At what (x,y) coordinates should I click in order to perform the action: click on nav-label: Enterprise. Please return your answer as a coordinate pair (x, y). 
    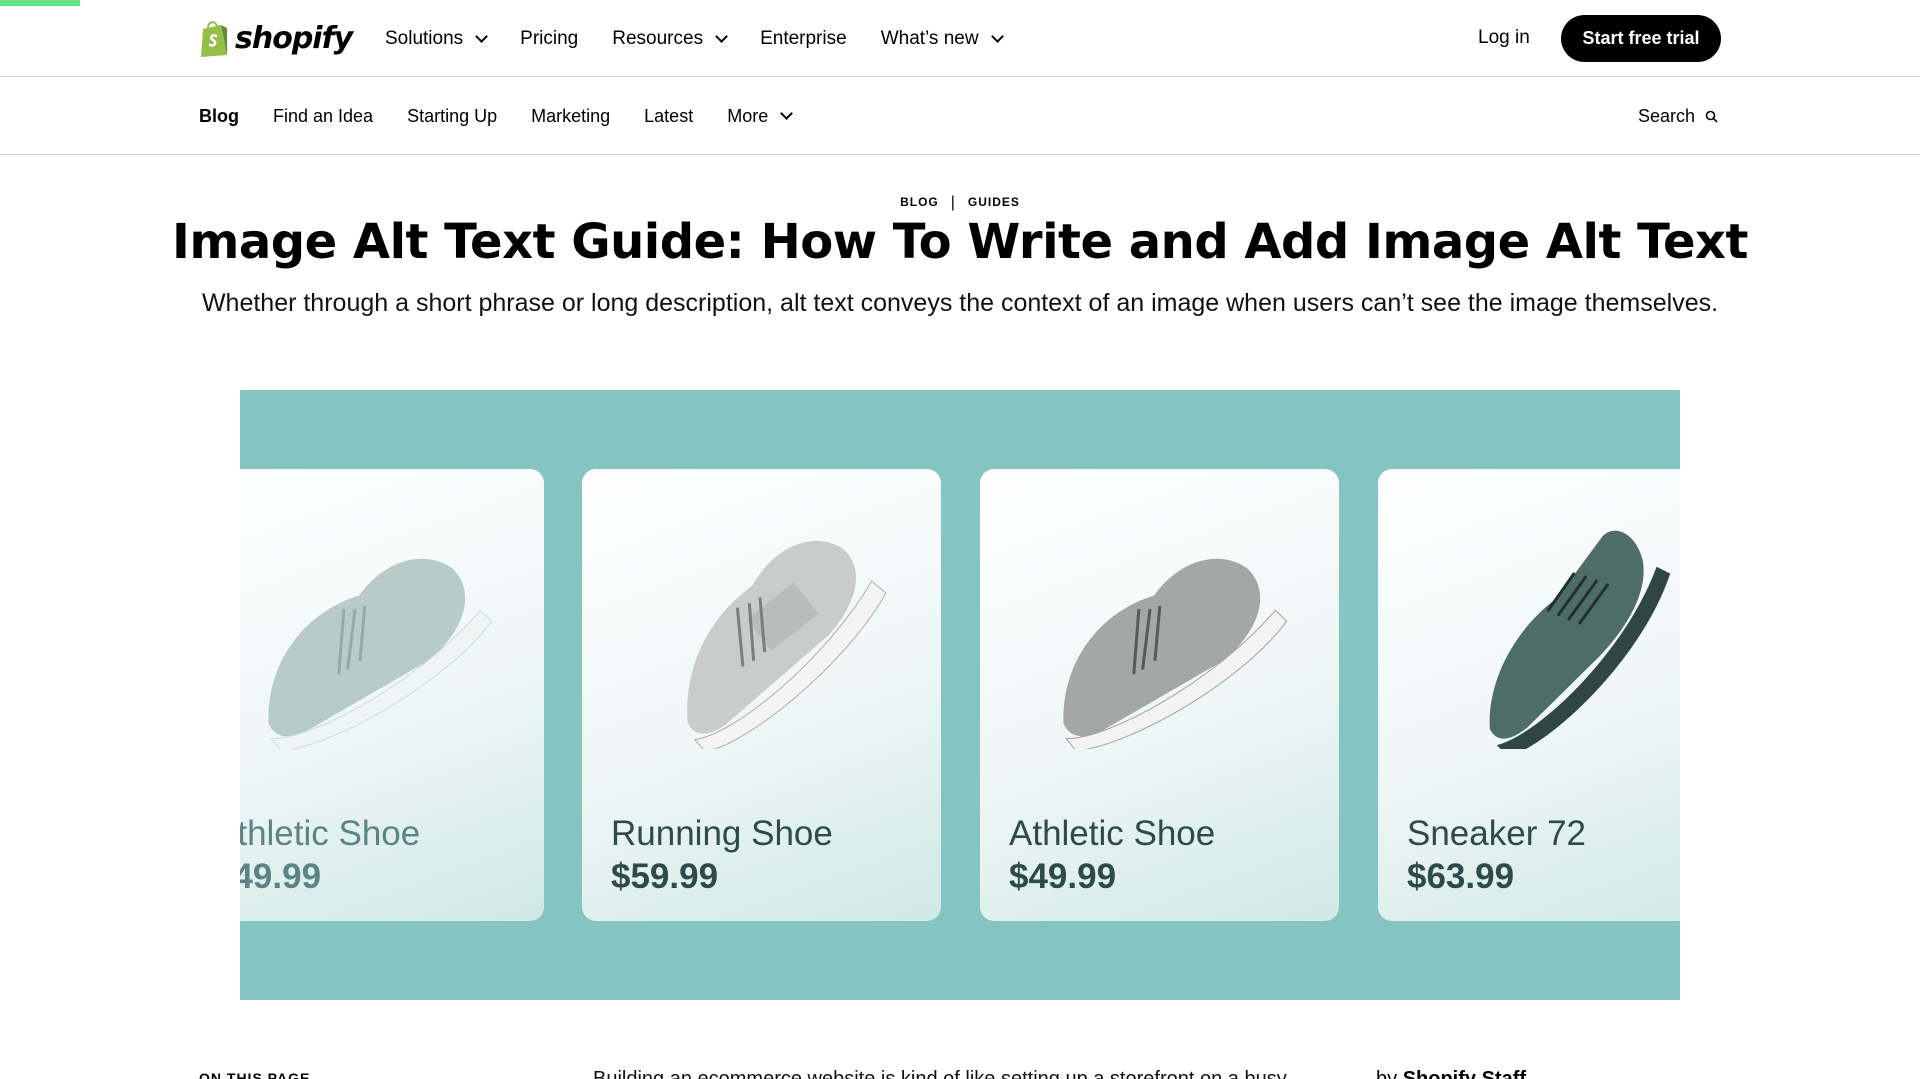
    Looking at the image, I should click on (803, 38).